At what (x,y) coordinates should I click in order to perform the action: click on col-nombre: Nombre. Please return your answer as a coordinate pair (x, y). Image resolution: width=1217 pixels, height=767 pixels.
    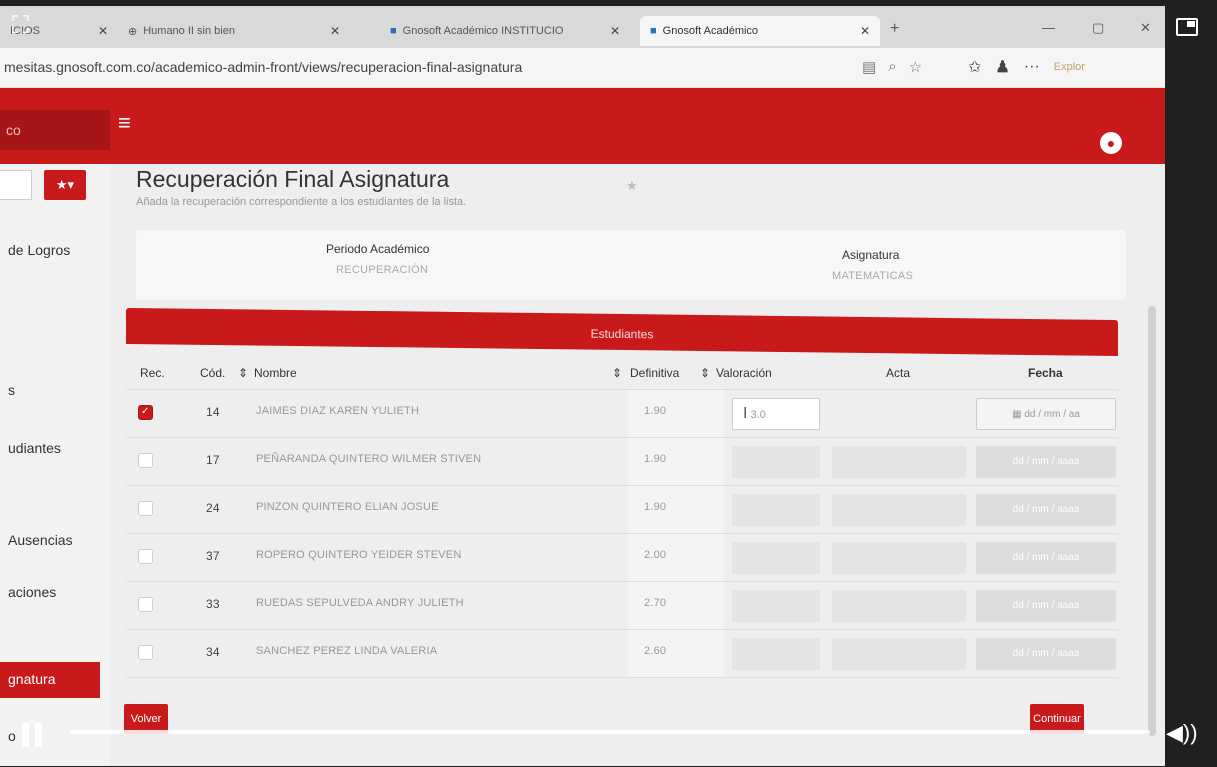
    Looking at the image, I should click on (275, 373).